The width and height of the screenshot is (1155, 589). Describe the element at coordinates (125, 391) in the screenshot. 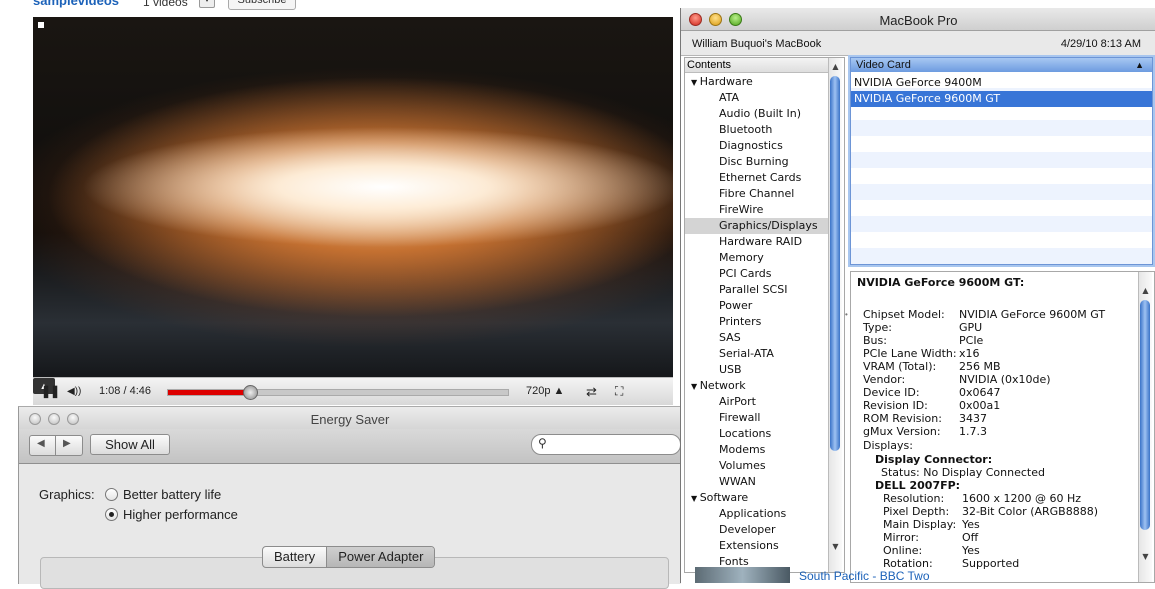

I see `time-display: 1:08 / 4:46` at that location.